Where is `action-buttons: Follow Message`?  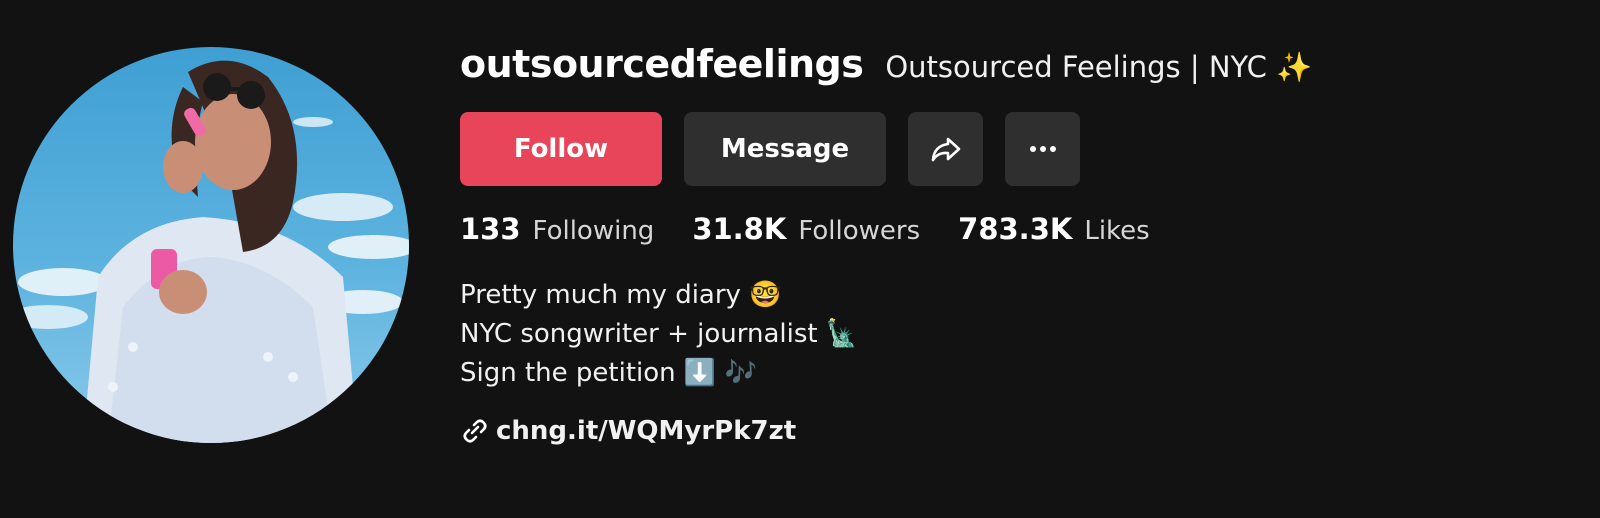
action-buttons: Follow Message is located at coordinates (770, 149).